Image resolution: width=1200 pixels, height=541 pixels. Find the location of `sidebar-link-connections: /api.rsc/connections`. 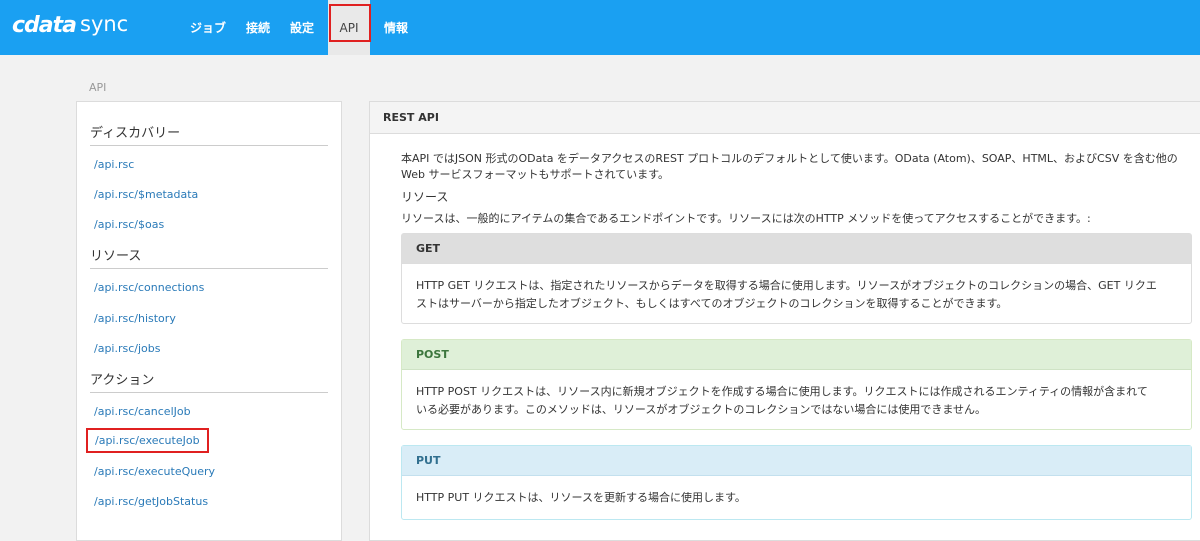

sidebar-link-connections: /api.rsc/connections is located at coordinates (149, 287).